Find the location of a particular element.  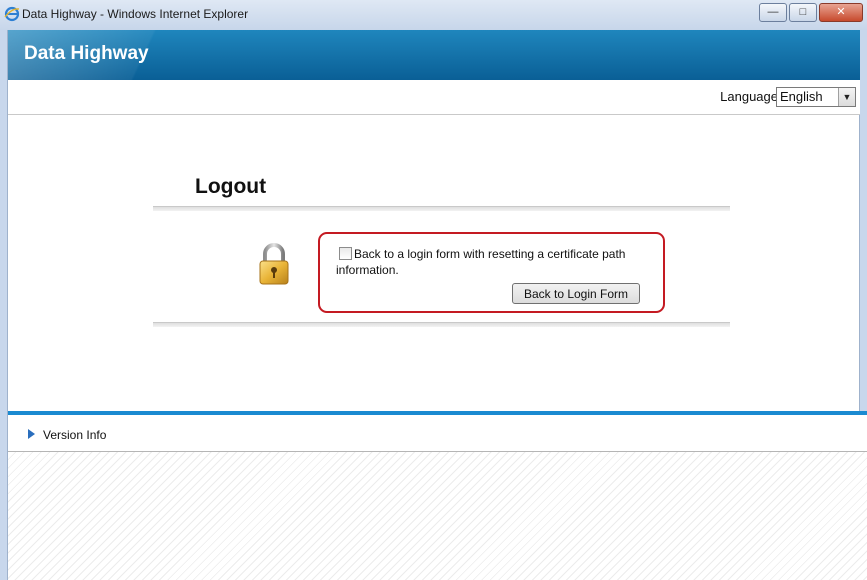

version-info-label: Version Info is located at coordinates (74, 435).